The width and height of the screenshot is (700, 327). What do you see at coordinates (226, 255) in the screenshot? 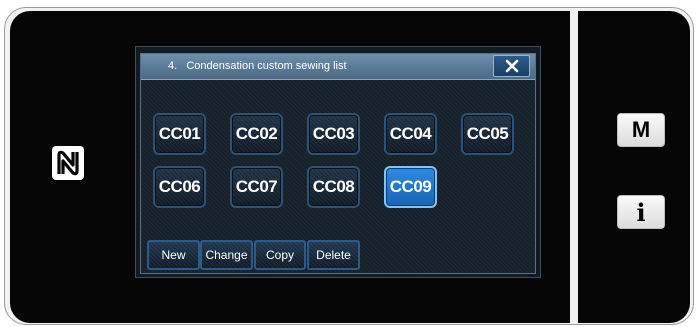
I see `change-button: Change` at bounding box center [226, 255].